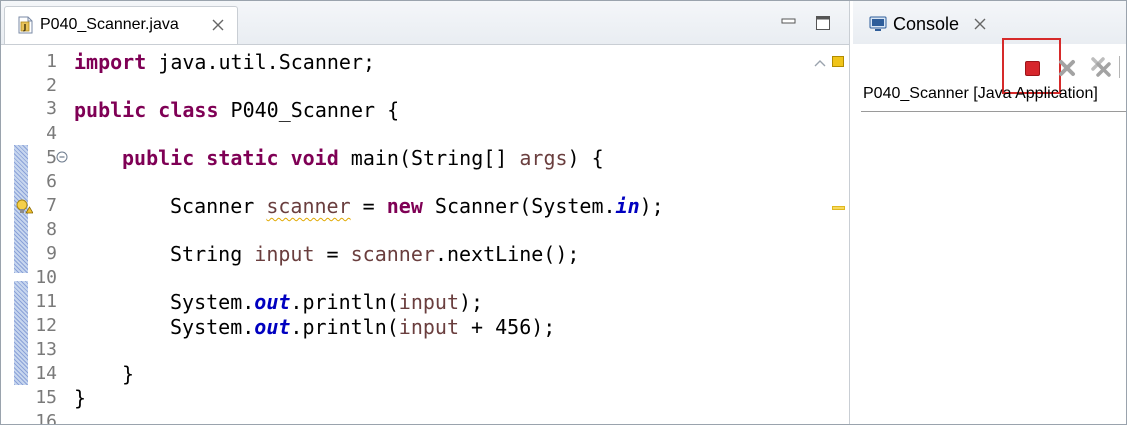 The height and width of the screenshot is (425, 1127). What do you see at coordinates (51, 108) in the screenshot?
I see `line-number: 3` at bounding box center [51, 108].